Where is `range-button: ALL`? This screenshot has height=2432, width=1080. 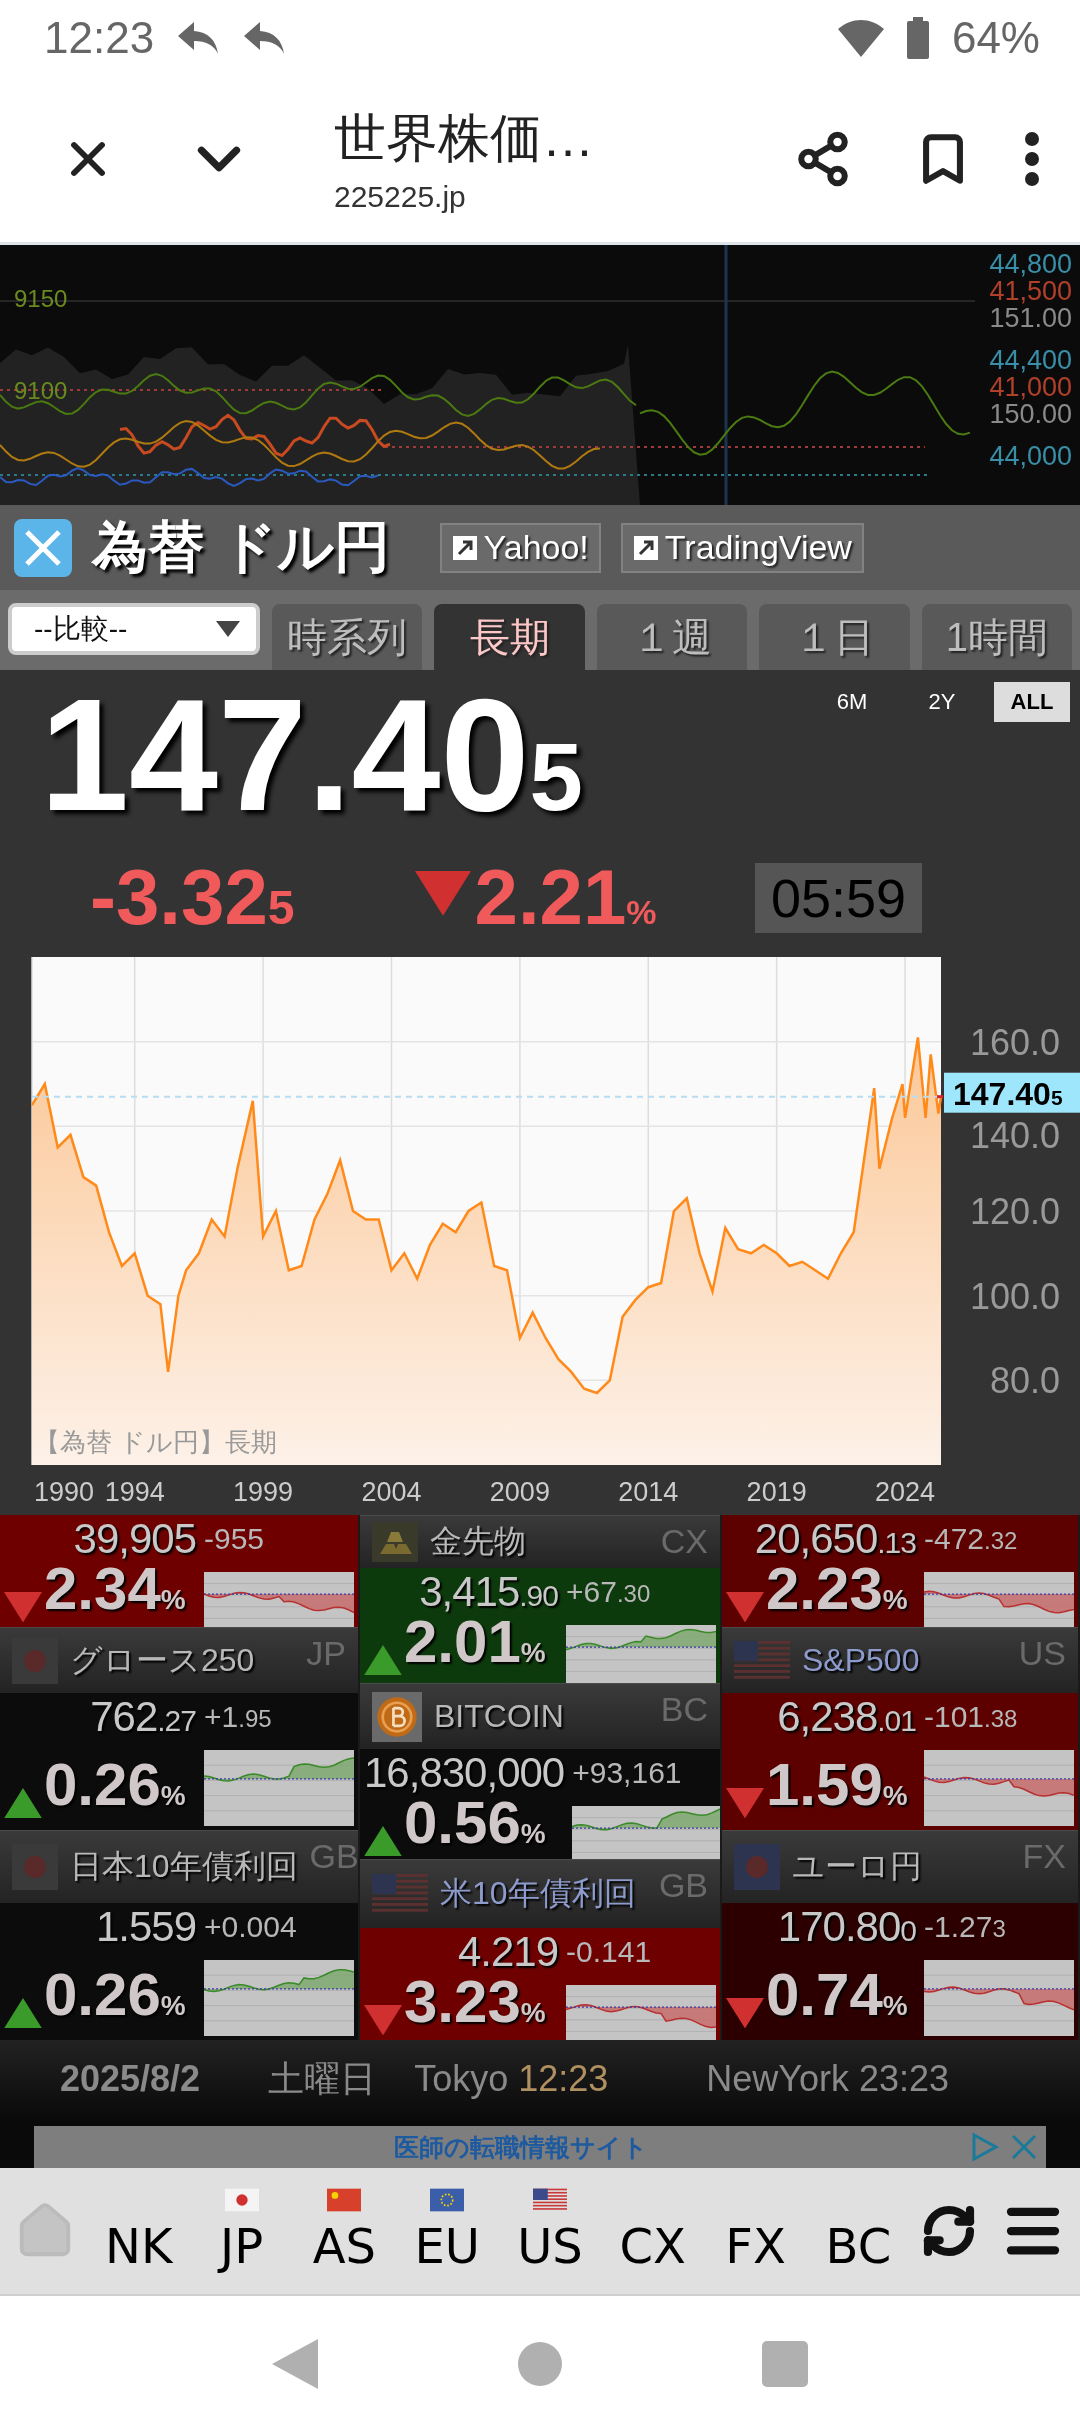
range-button: ALL is located at coordinates (1032, 702).